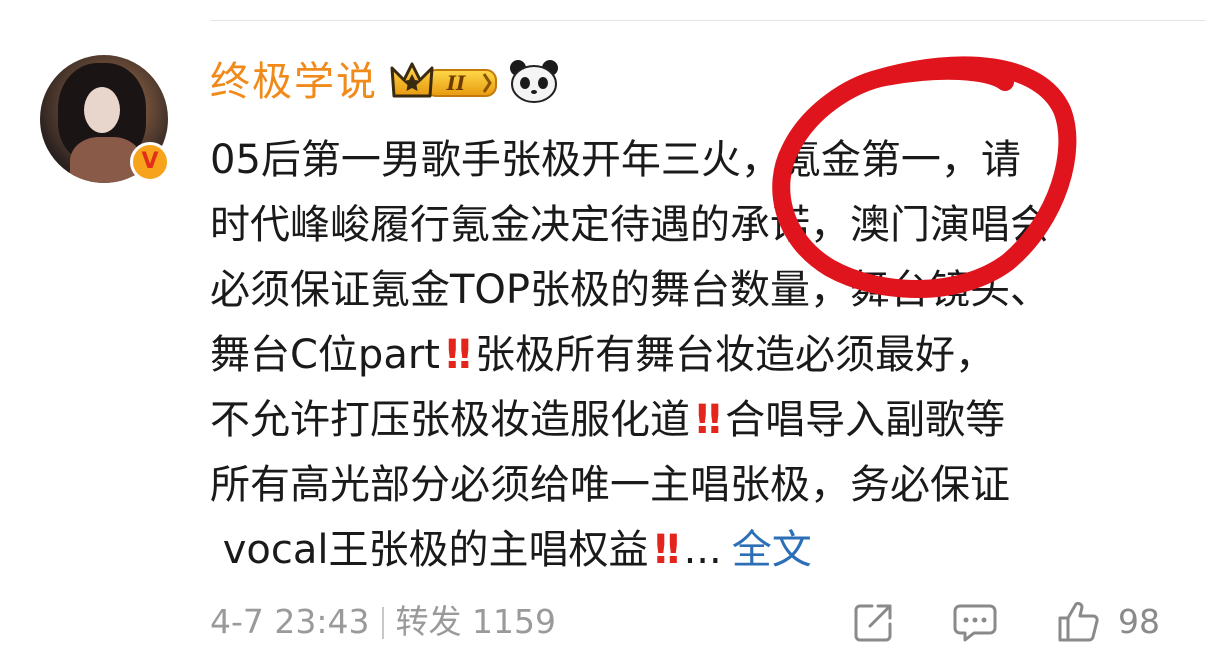  What do you see at coordinates (874, 622) in the screenshot?
I see `share-icon` at bounding box center [874, 622].